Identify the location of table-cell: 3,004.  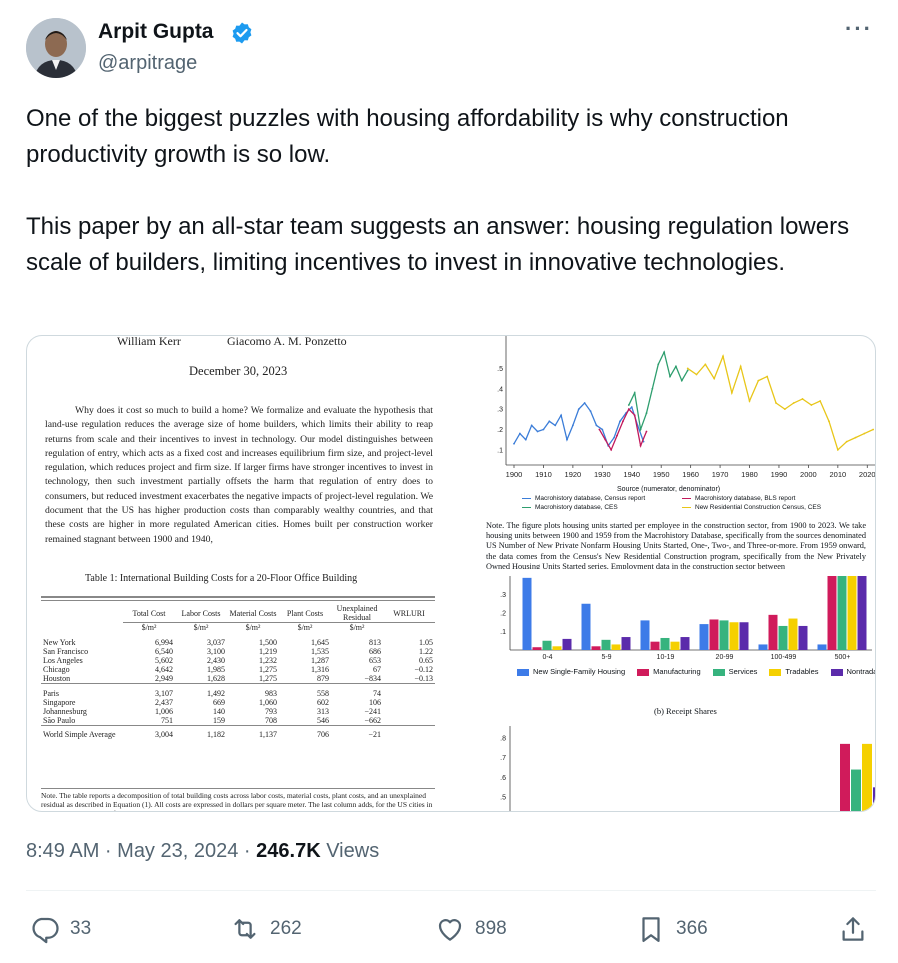
(149, 732).